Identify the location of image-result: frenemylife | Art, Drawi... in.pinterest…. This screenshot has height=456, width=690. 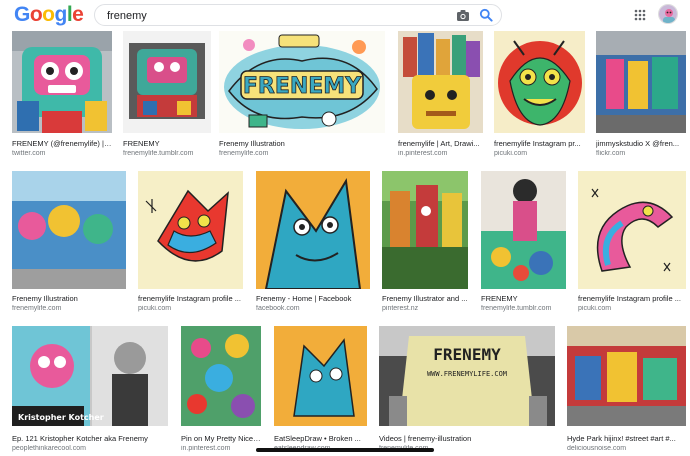
(440, 96).